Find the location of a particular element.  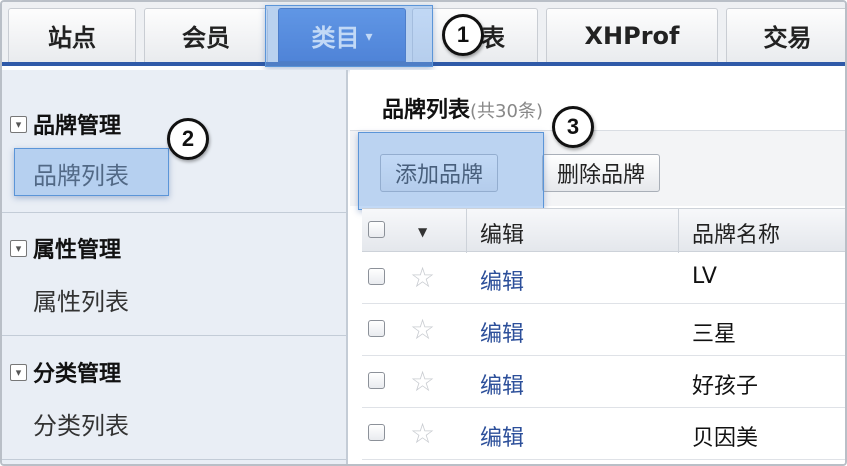

brand-name: 好孩子 is located at coordinates (725, 386).